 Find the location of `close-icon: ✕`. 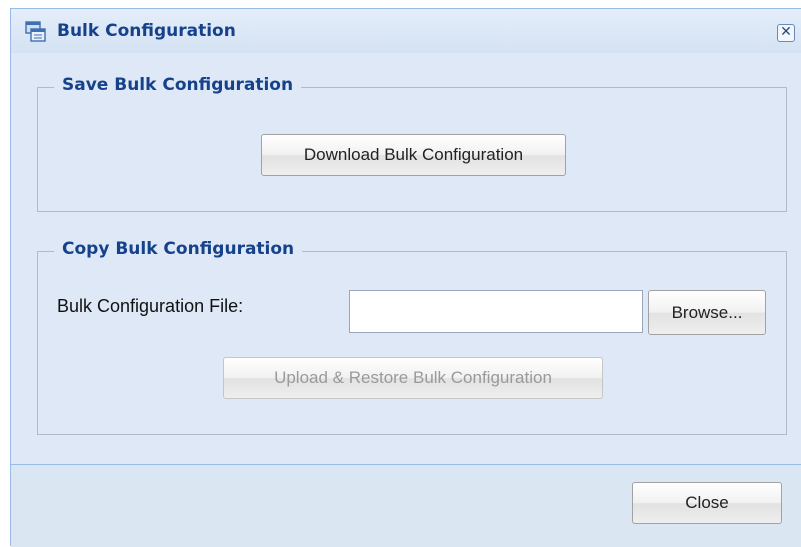

close-icon: ✕ is located at coordinates (786, 33).